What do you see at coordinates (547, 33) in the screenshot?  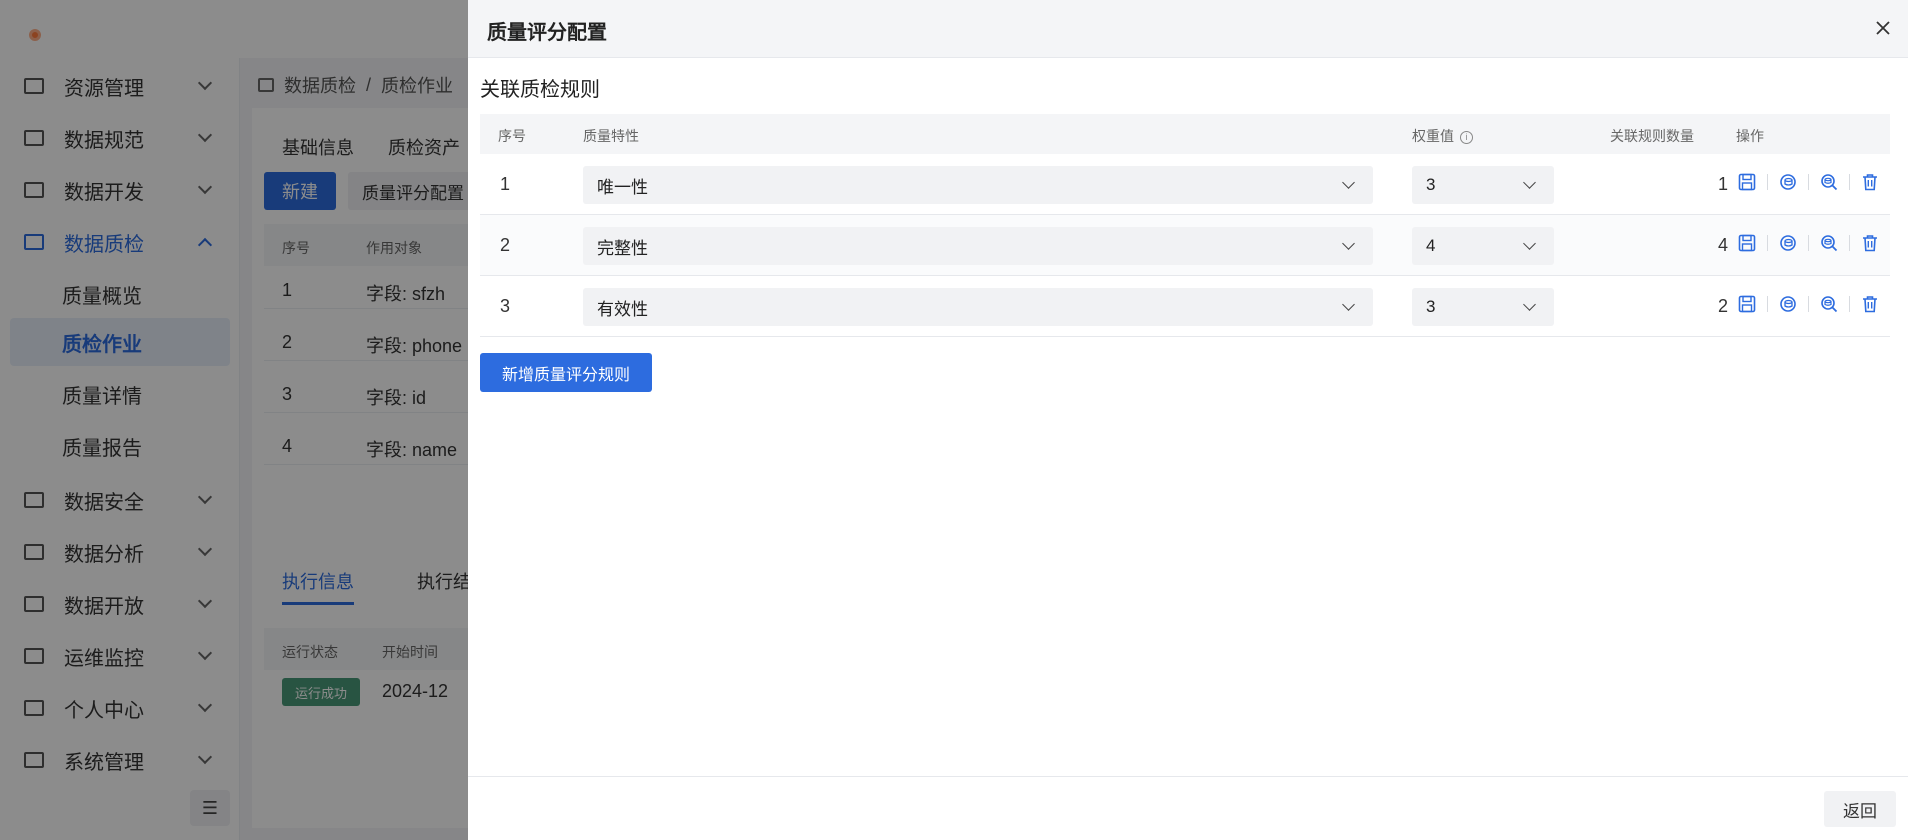 I see `drawer-title: 质量评分配置` at bounding box center [547, 33].